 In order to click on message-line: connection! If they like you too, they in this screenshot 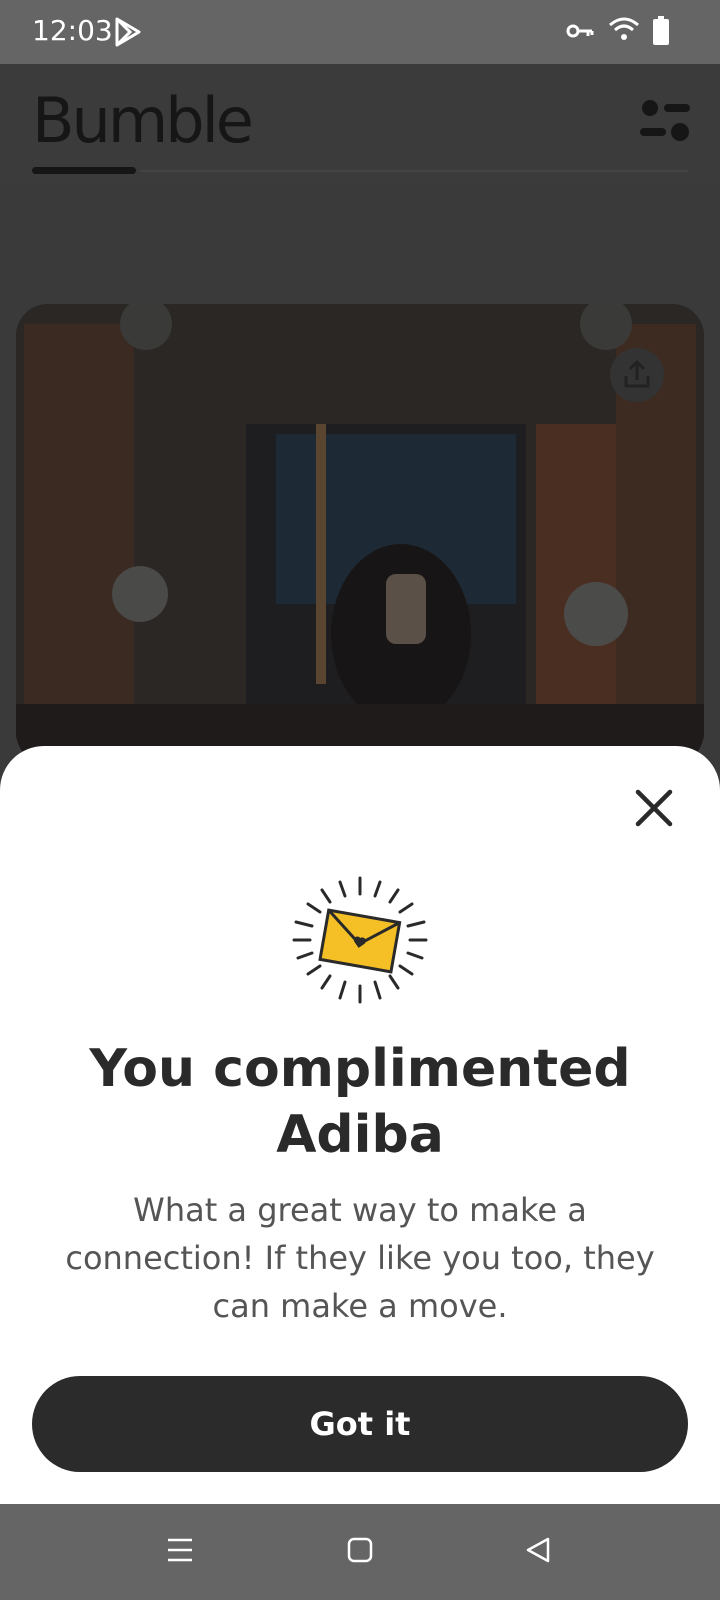, I will do `click(360, 1258)`.